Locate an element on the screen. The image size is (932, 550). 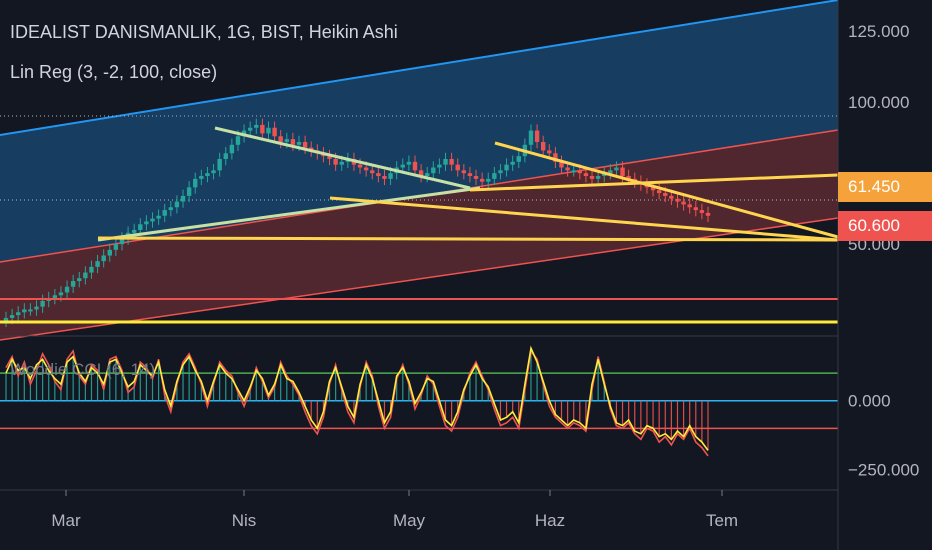
price-tick-label: 100.000 is located at coordinates (878, 102).